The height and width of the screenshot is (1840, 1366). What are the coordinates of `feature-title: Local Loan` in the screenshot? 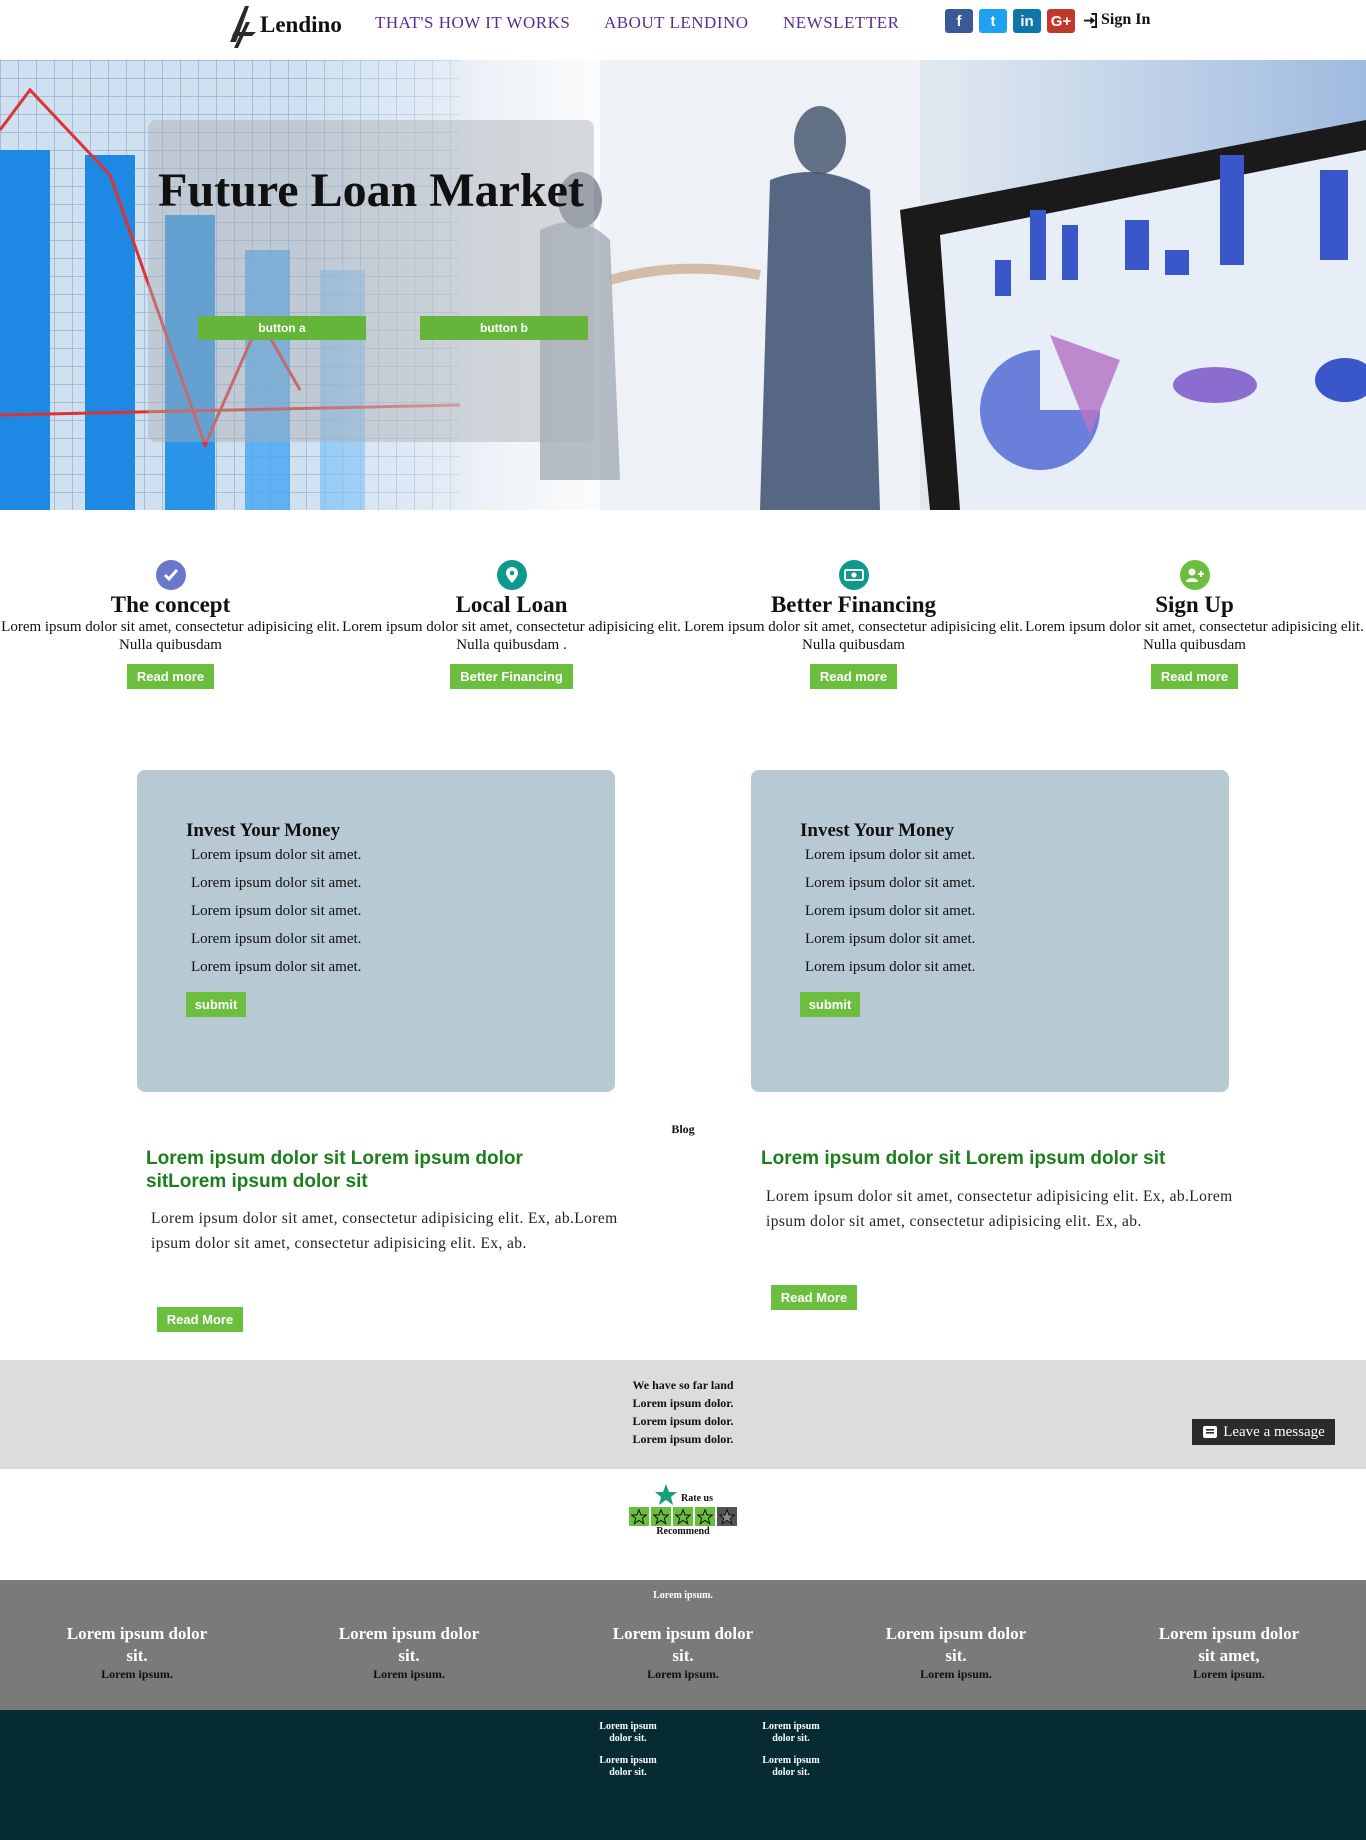 It's located at (511, 604).